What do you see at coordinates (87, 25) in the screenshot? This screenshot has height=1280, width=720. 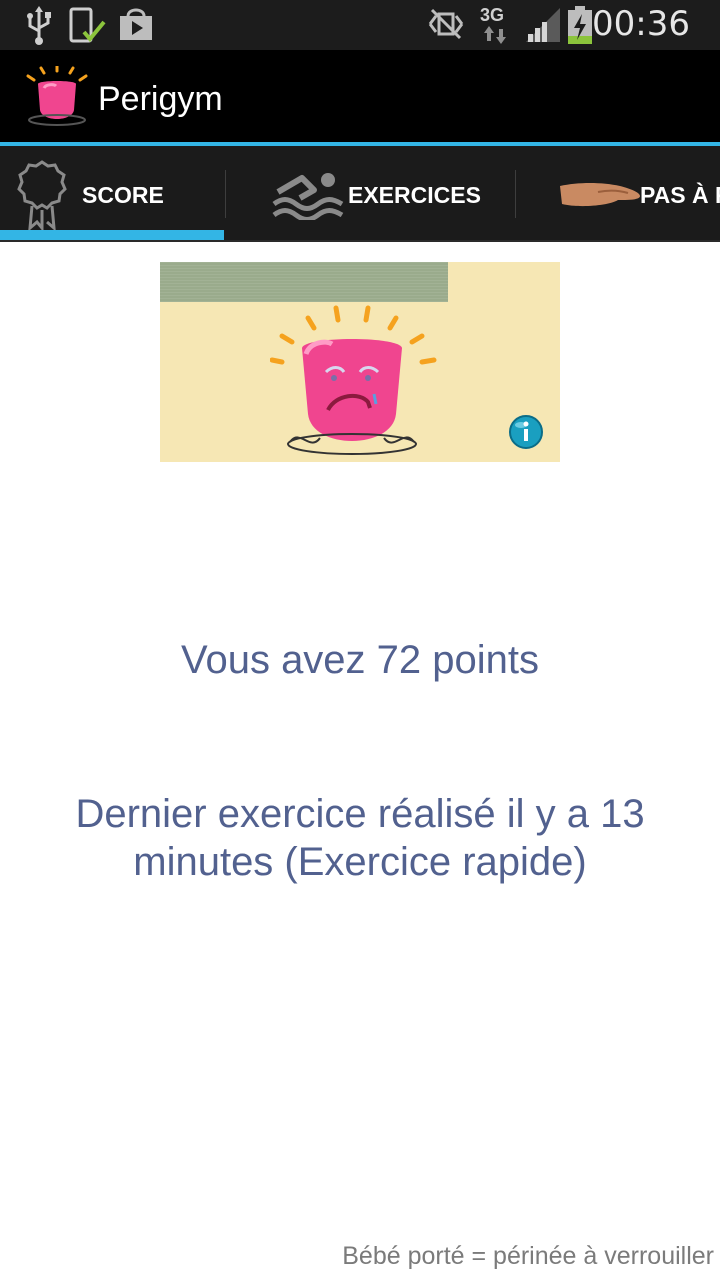 I see `phone-check-icon` at bounding box center [87, 25].